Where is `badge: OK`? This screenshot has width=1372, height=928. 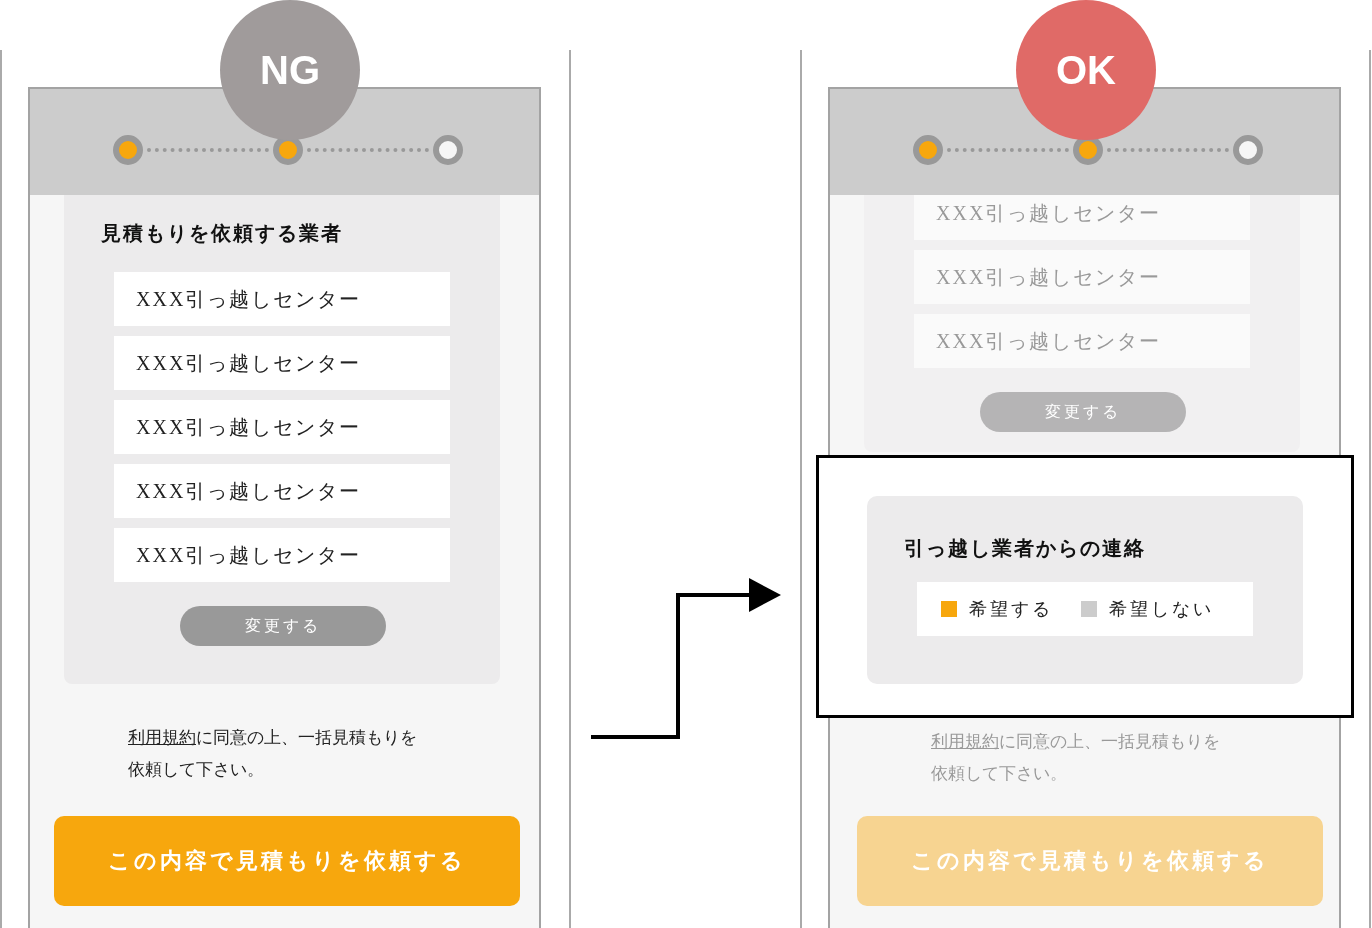 badge: OK is located at coordinates (1086, 70).